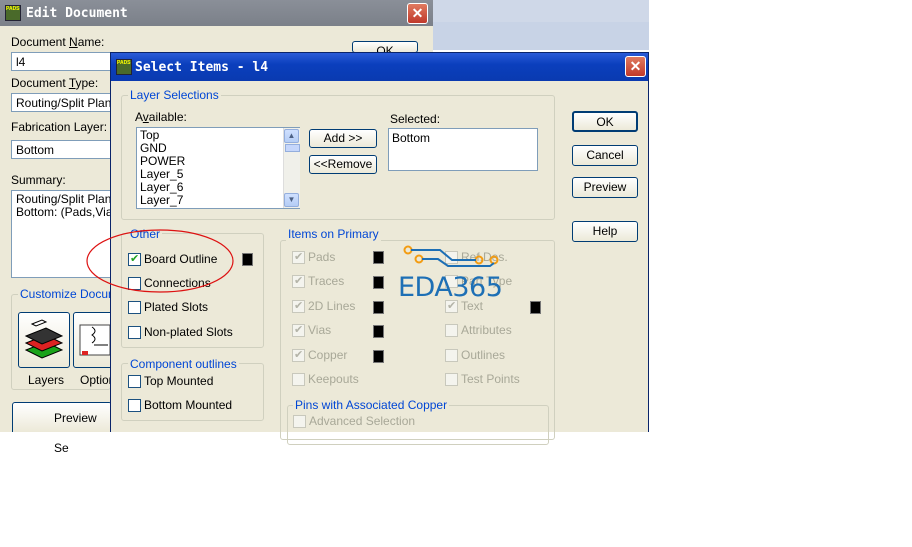  What do you see at coordinates (328, 355) in the screenshot?
I see `copper-label: Copper` at bounding box center [328, 355].